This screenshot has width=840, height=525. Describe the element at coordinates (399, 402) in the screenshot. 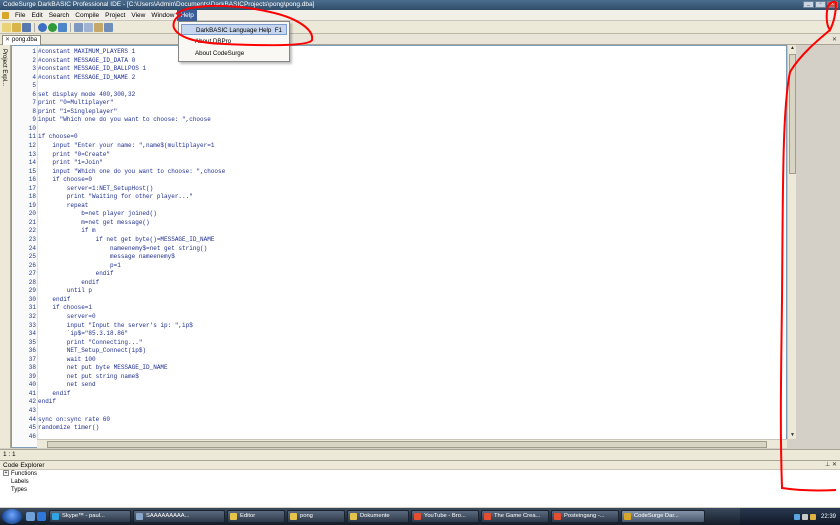

I see `code-line: 42 endif` at that location.